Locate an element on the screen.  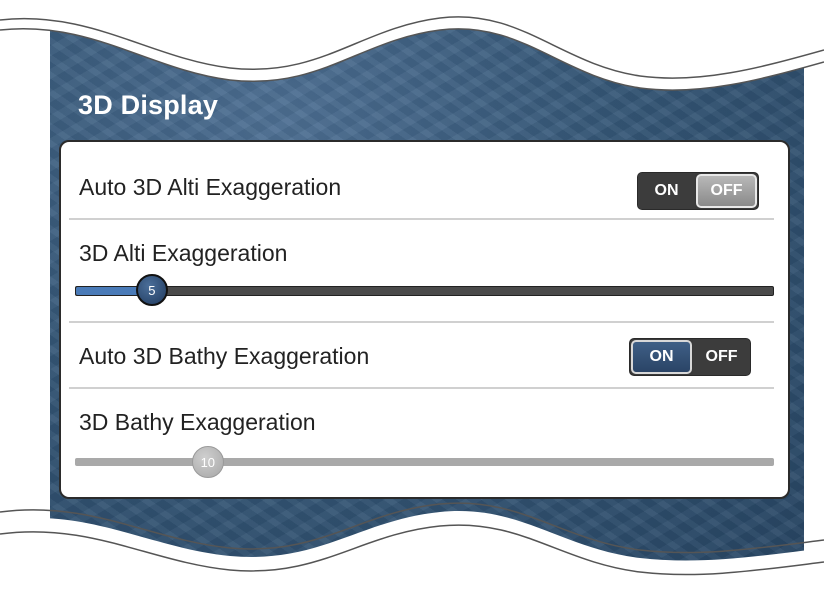
alti-exaggeration-label: 3D Alti Exaggeration is located at coordinates (183, 253).